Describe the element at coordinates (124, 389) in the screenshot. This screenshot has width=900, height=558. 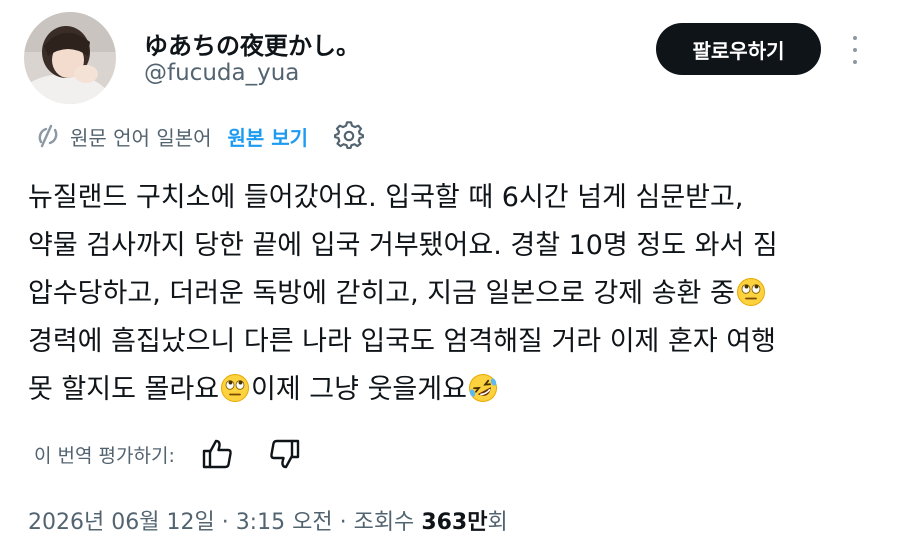
I see `tweet-text-segment: 못 할지도 몰라요` at that location.